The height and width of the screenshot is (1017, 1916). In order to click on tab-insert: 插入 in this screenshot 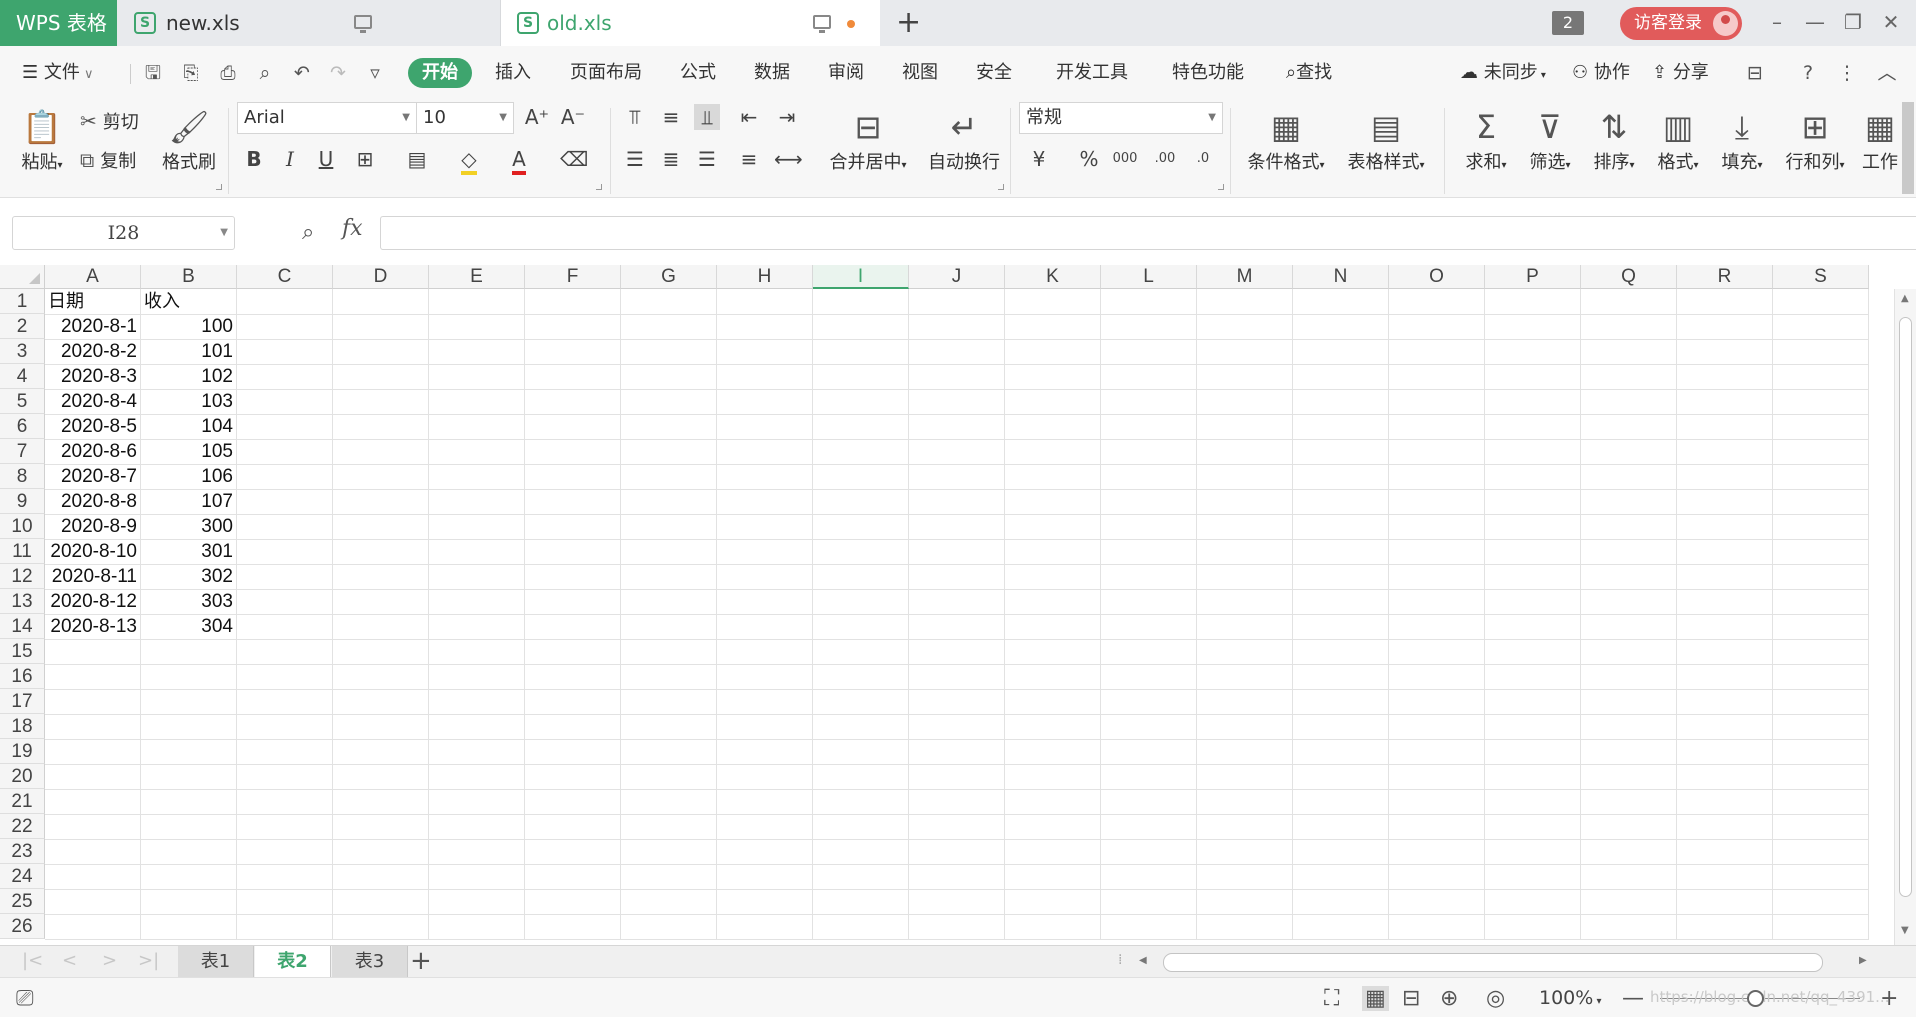, I will do `click(513, 73)`.